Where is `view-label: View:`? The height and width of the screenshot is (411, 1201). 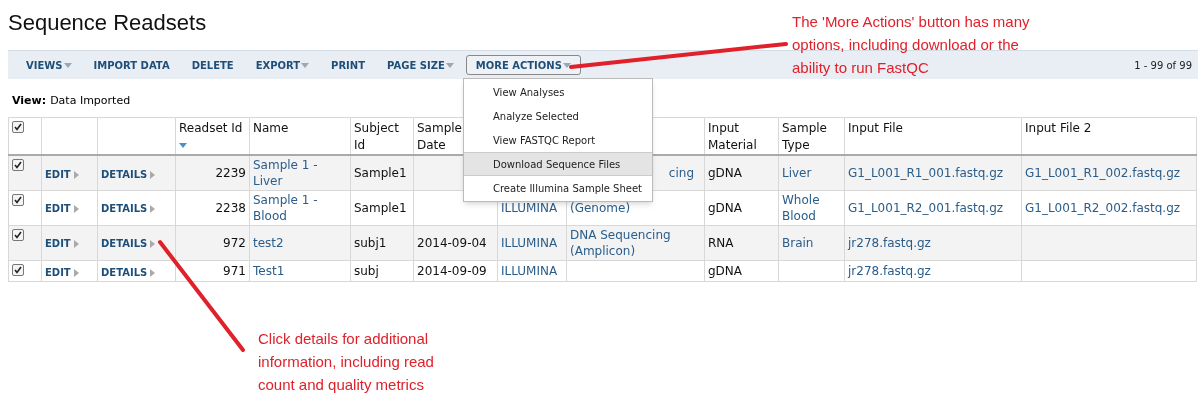 view-label: View: is located at coordinates (29, 101).